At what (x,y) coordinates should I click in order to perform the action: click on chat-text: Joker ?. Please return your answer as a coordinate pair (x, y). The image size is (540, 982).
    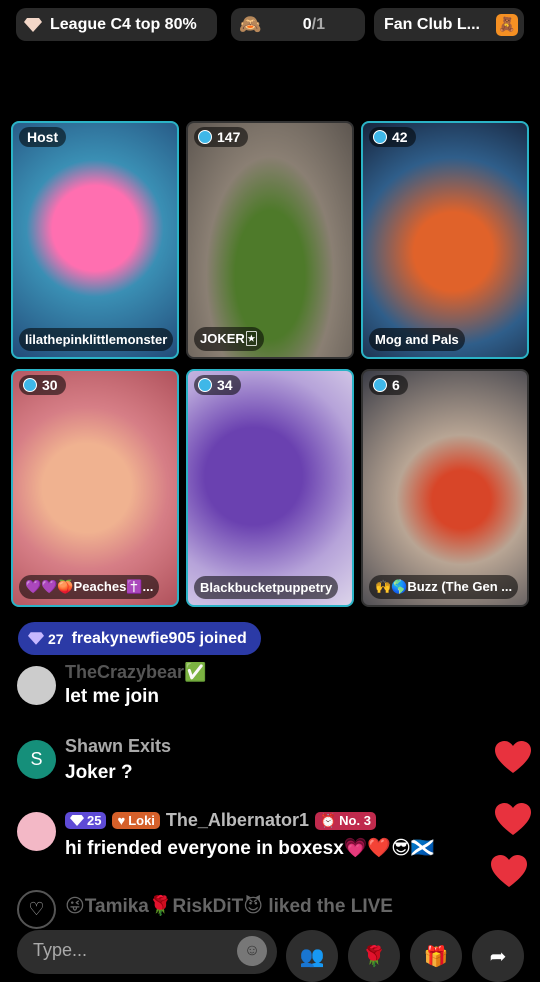
    Looking at the image, I should click on (99, 772).